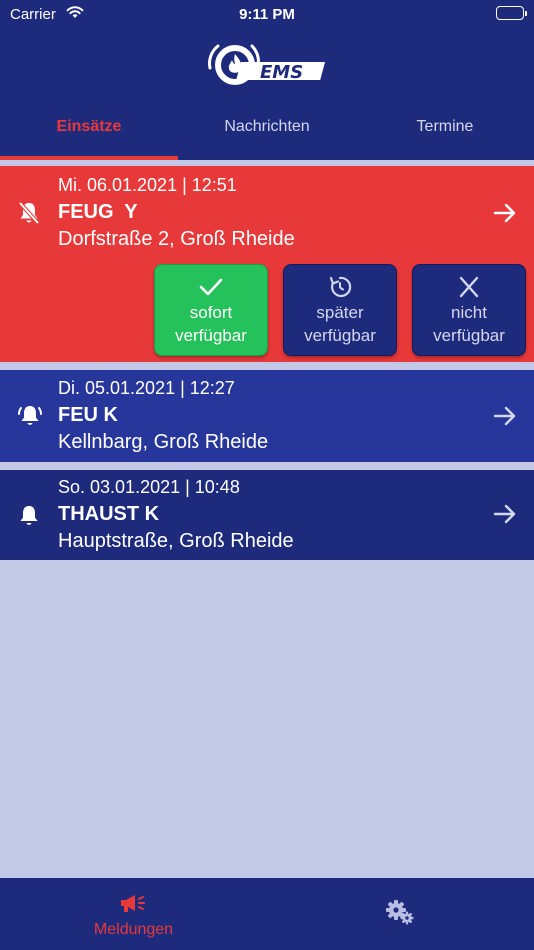 This screenshot has height=950, width=534. Describe the element at coordinates (89, 127) in the screenshot. I see `tab-einsaetze: Einsätze` at that location.